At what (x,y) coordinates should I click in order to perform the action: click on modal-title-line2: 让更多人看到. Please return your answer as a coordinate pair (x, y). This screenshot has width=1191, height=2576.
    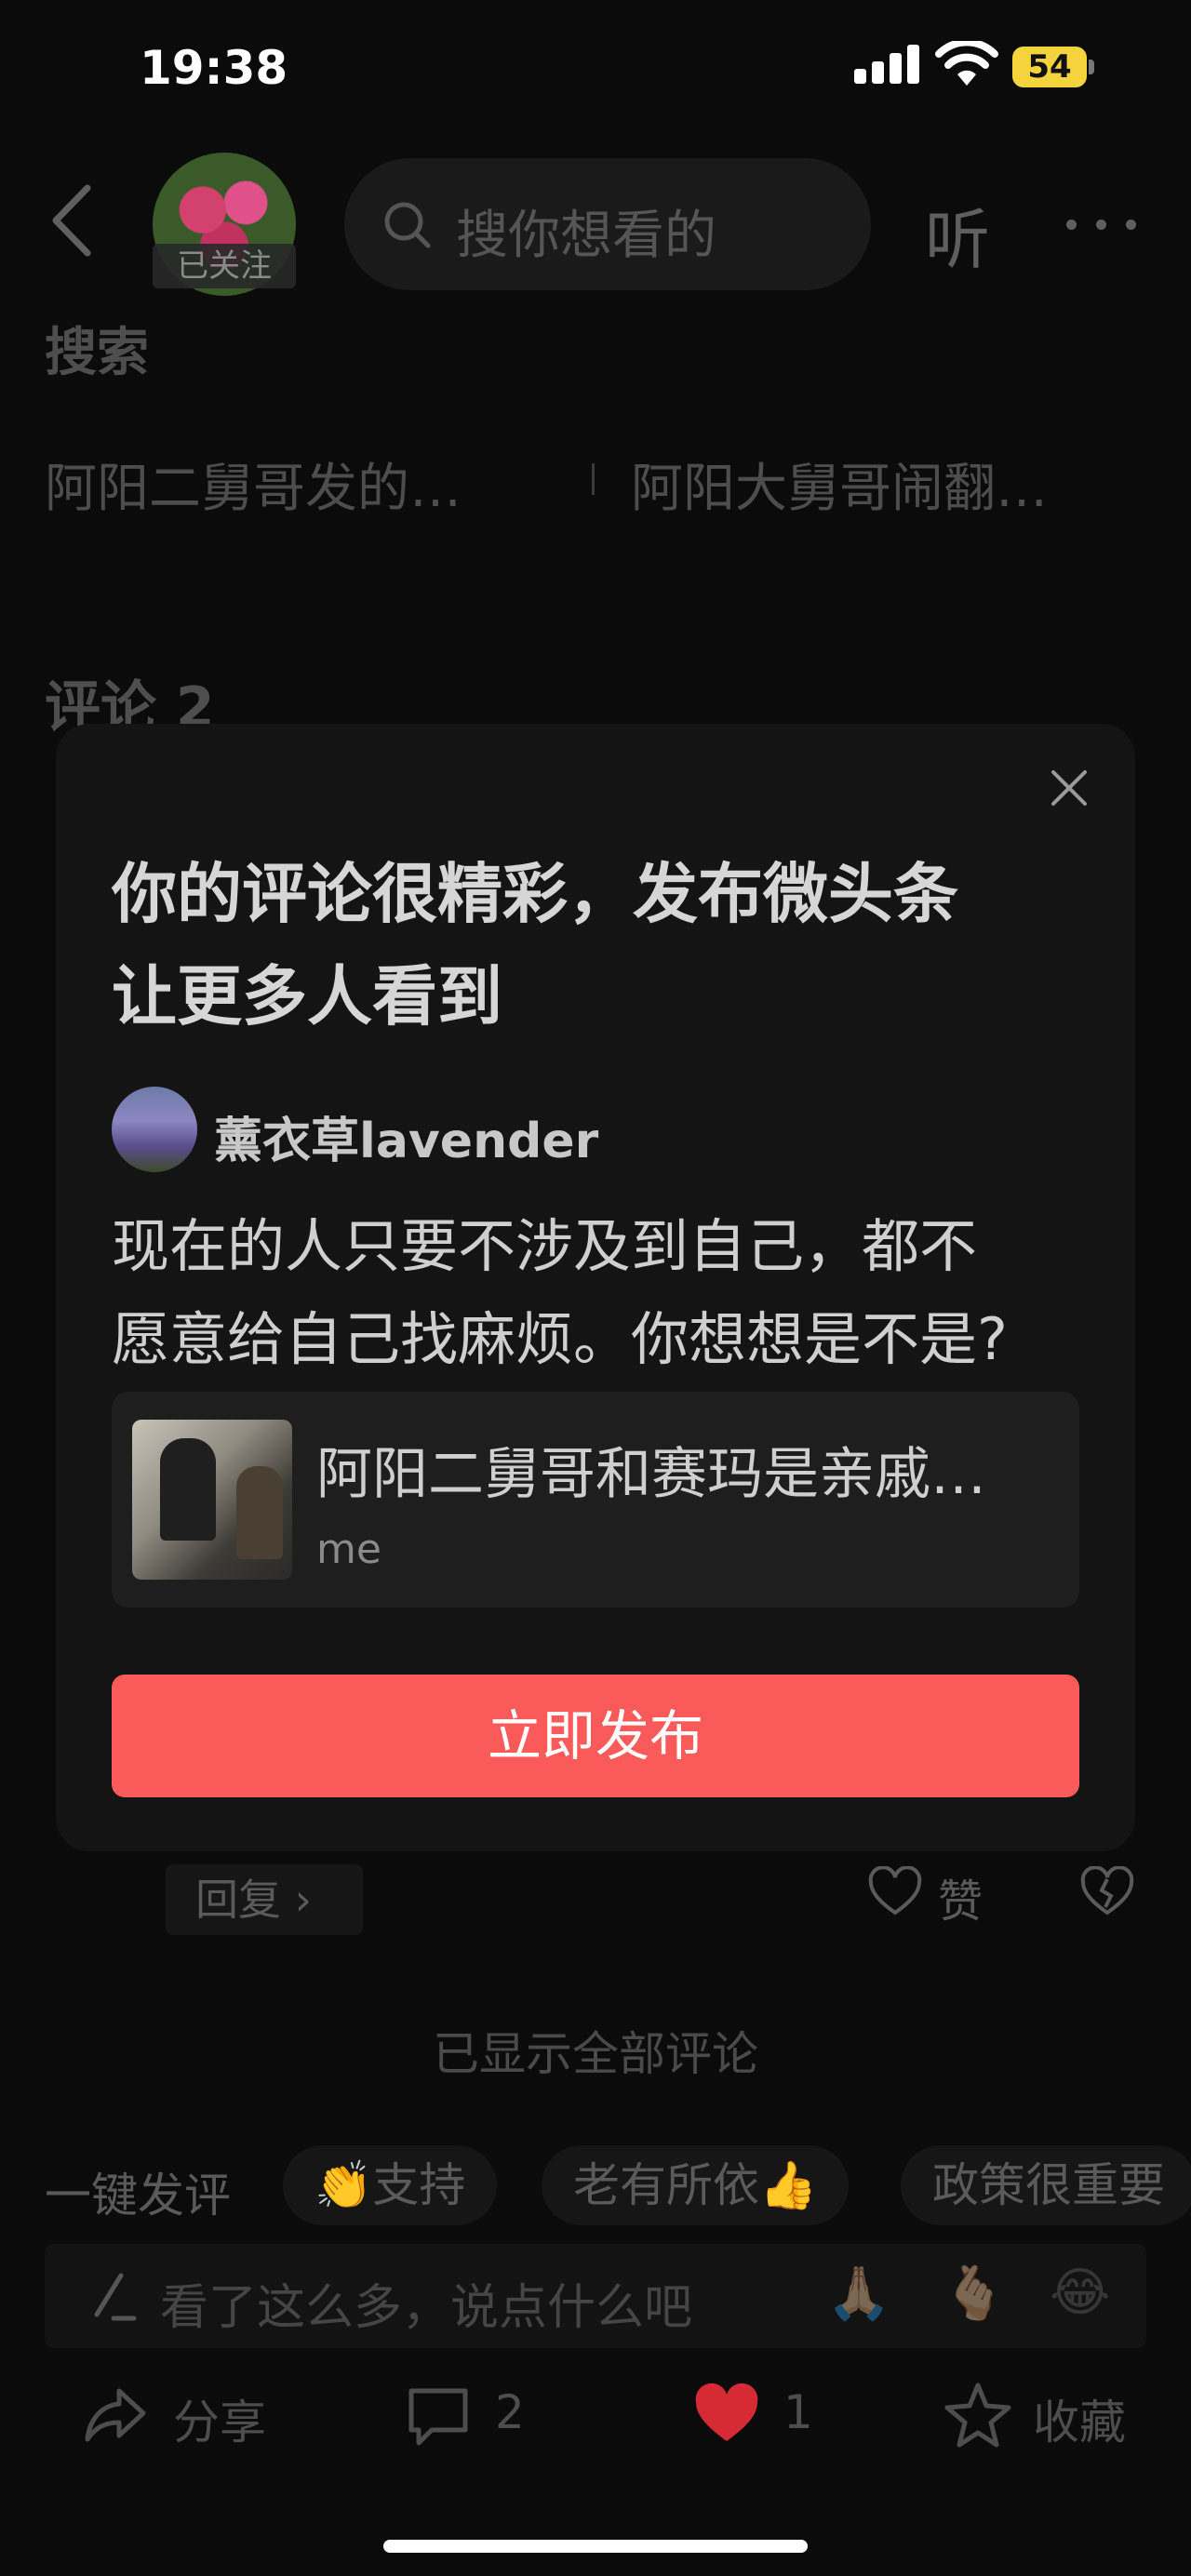
    Looking at the image, I should click on (307, 996).